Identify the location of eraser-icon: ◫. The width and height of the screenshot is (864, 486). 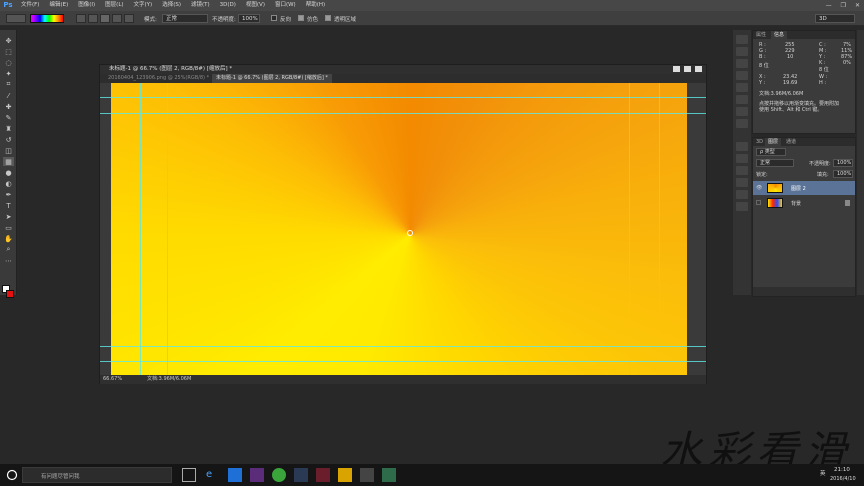
(8, 150).